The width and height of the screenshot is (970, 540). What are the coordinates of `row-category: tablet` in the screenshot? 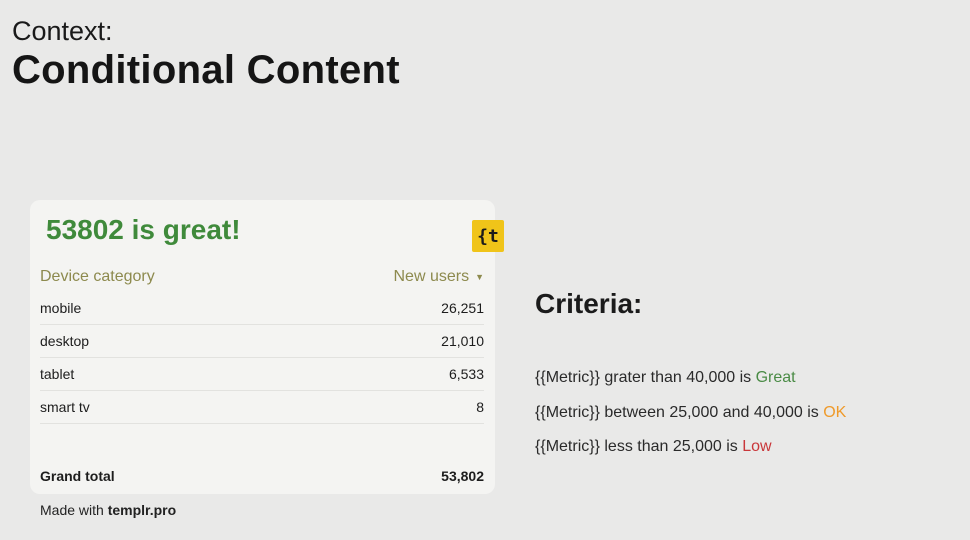 It's located at (57, 374).